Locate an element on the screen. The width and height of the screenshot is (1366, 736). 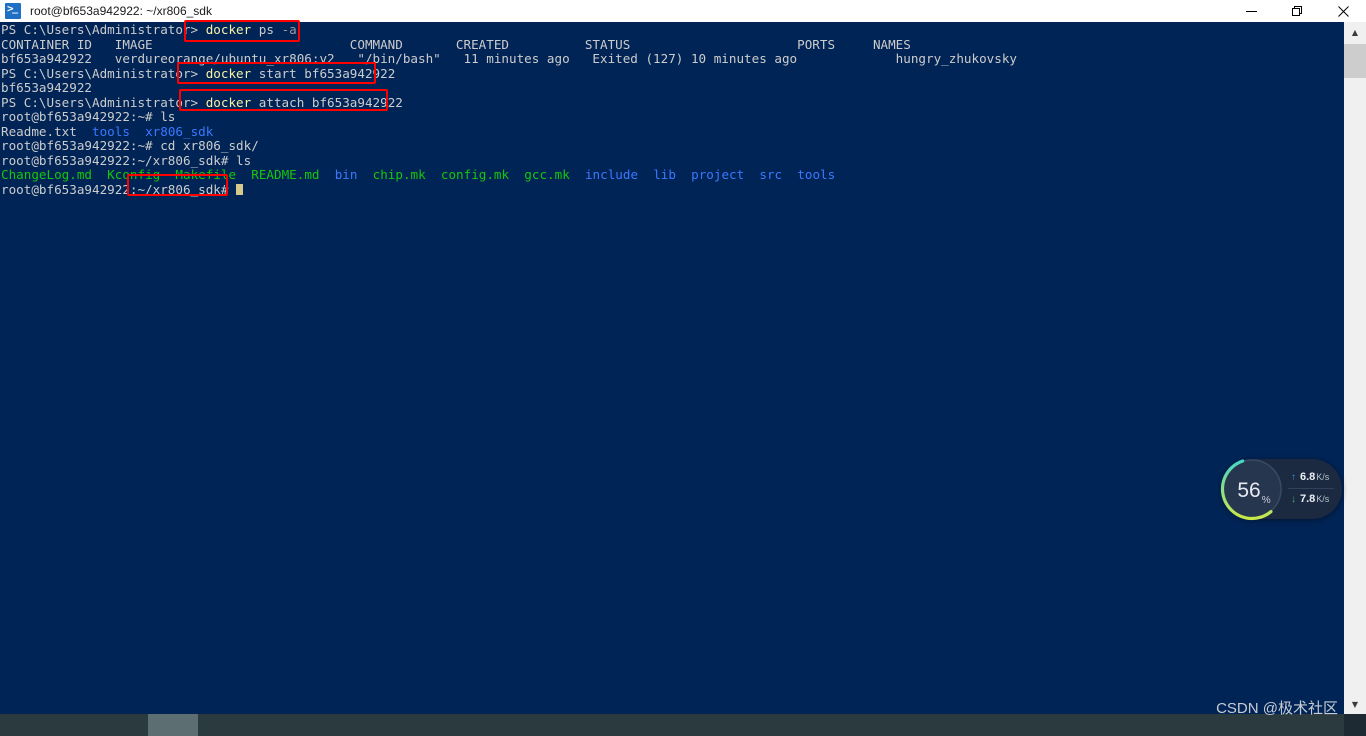
terminal-text: xr806_sdk is located at coordinates (179, 131).